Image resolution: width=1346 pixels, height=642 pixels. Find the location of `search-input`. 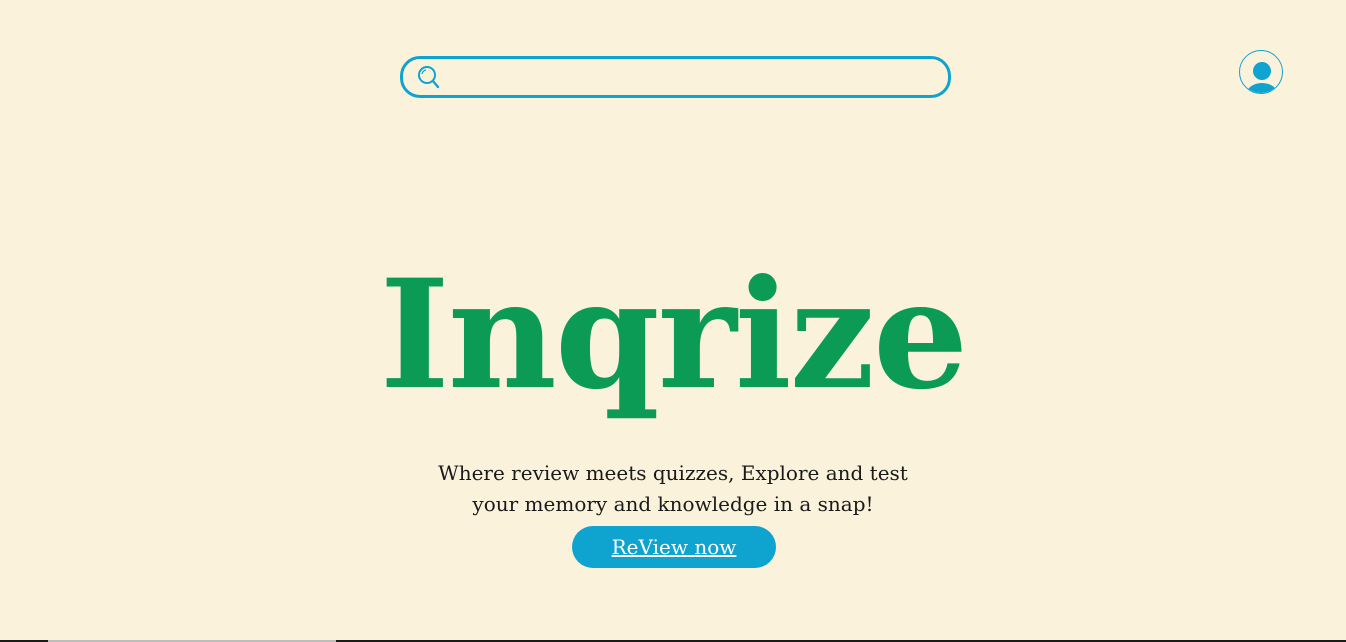

search-input is located at coordinates (692, 78).